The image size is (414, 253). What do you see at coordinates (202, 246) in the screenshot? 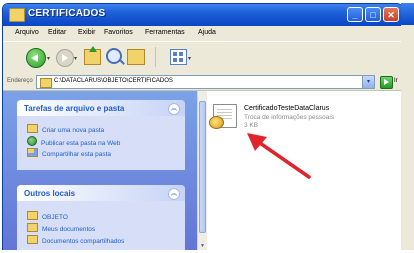
I see `scroll-down-icon: ▼` at bounding box center [202, 246].